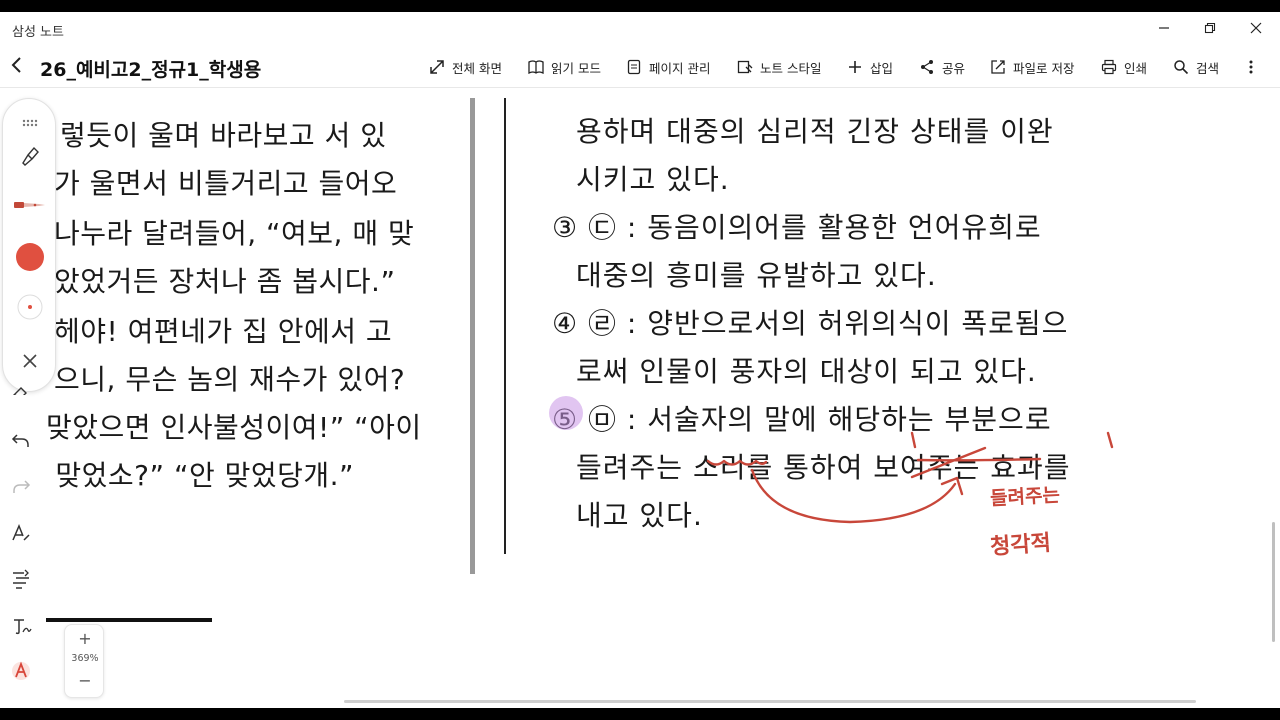 This screenshot has width=1280, height=720. I want to click on right-text-line: ④ ㉣ : 양반으로서의 허위의식이 폭로됨으, so click(810, 323).